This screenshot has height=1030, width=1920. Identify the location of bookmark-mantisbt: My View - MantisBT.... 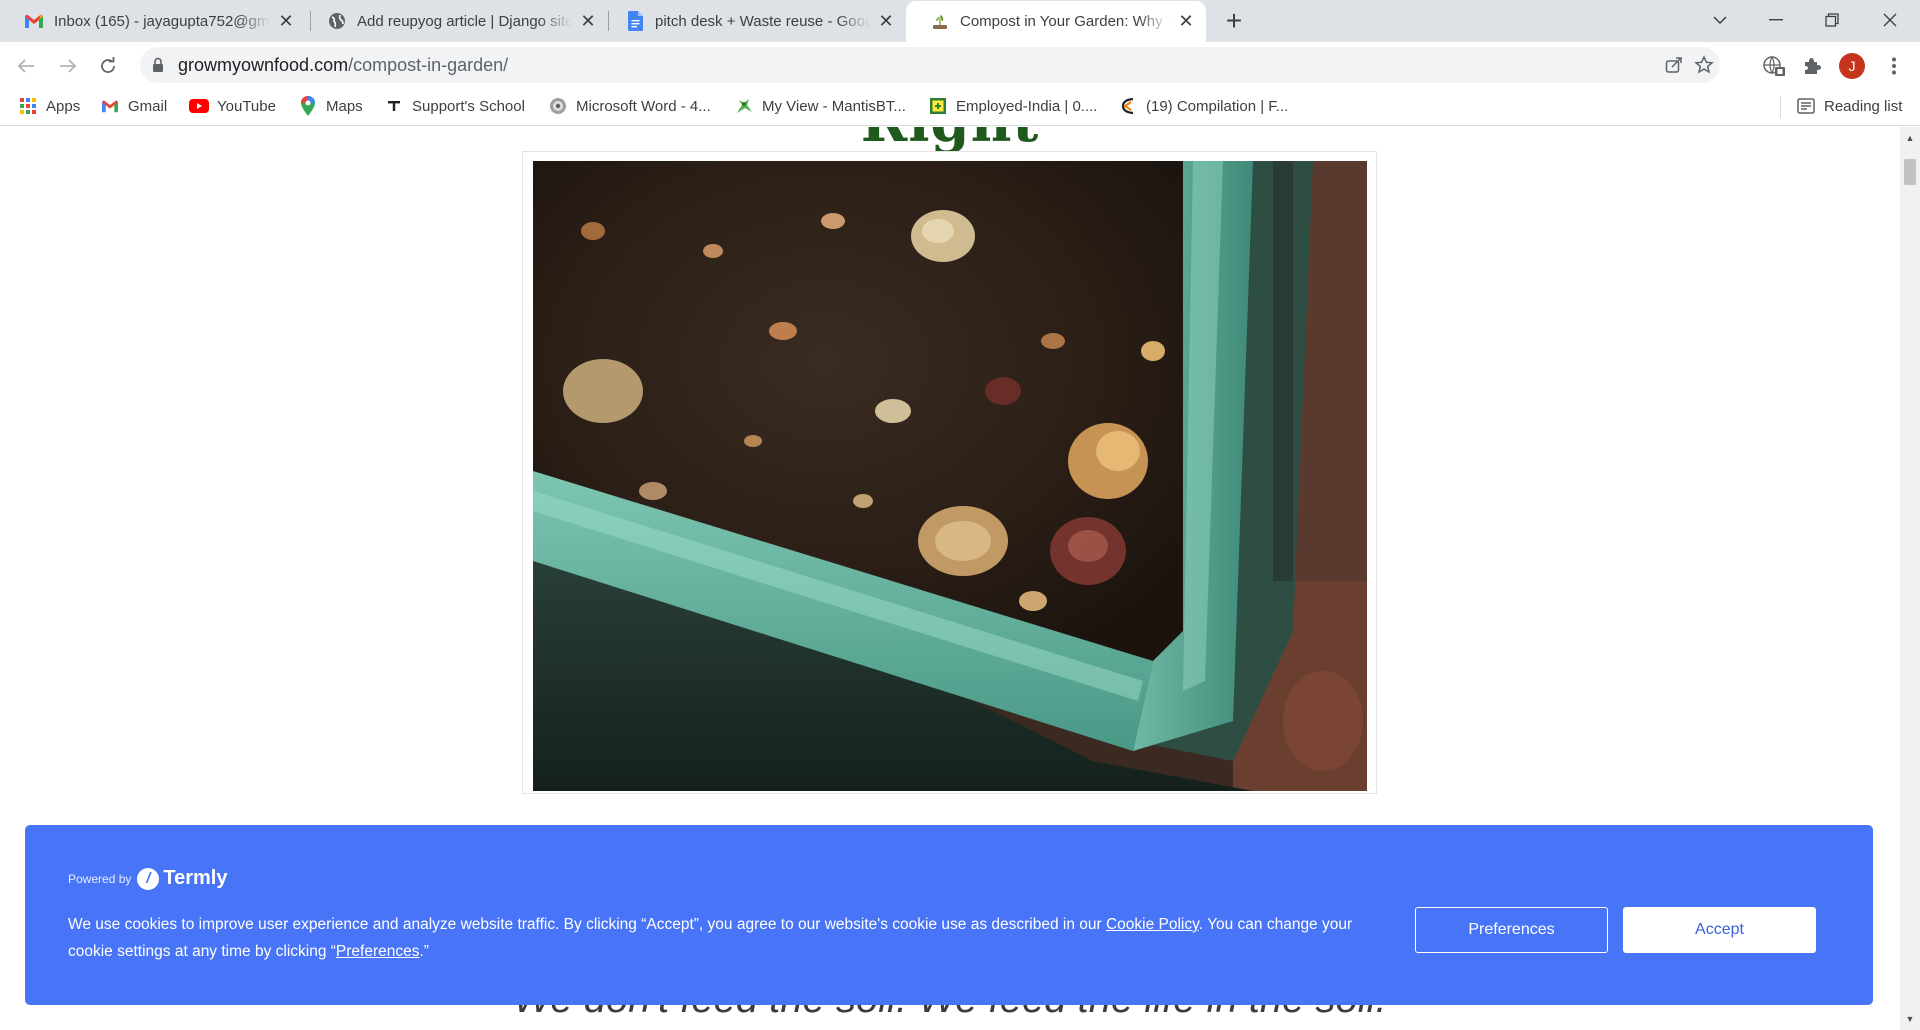
(820, 106).